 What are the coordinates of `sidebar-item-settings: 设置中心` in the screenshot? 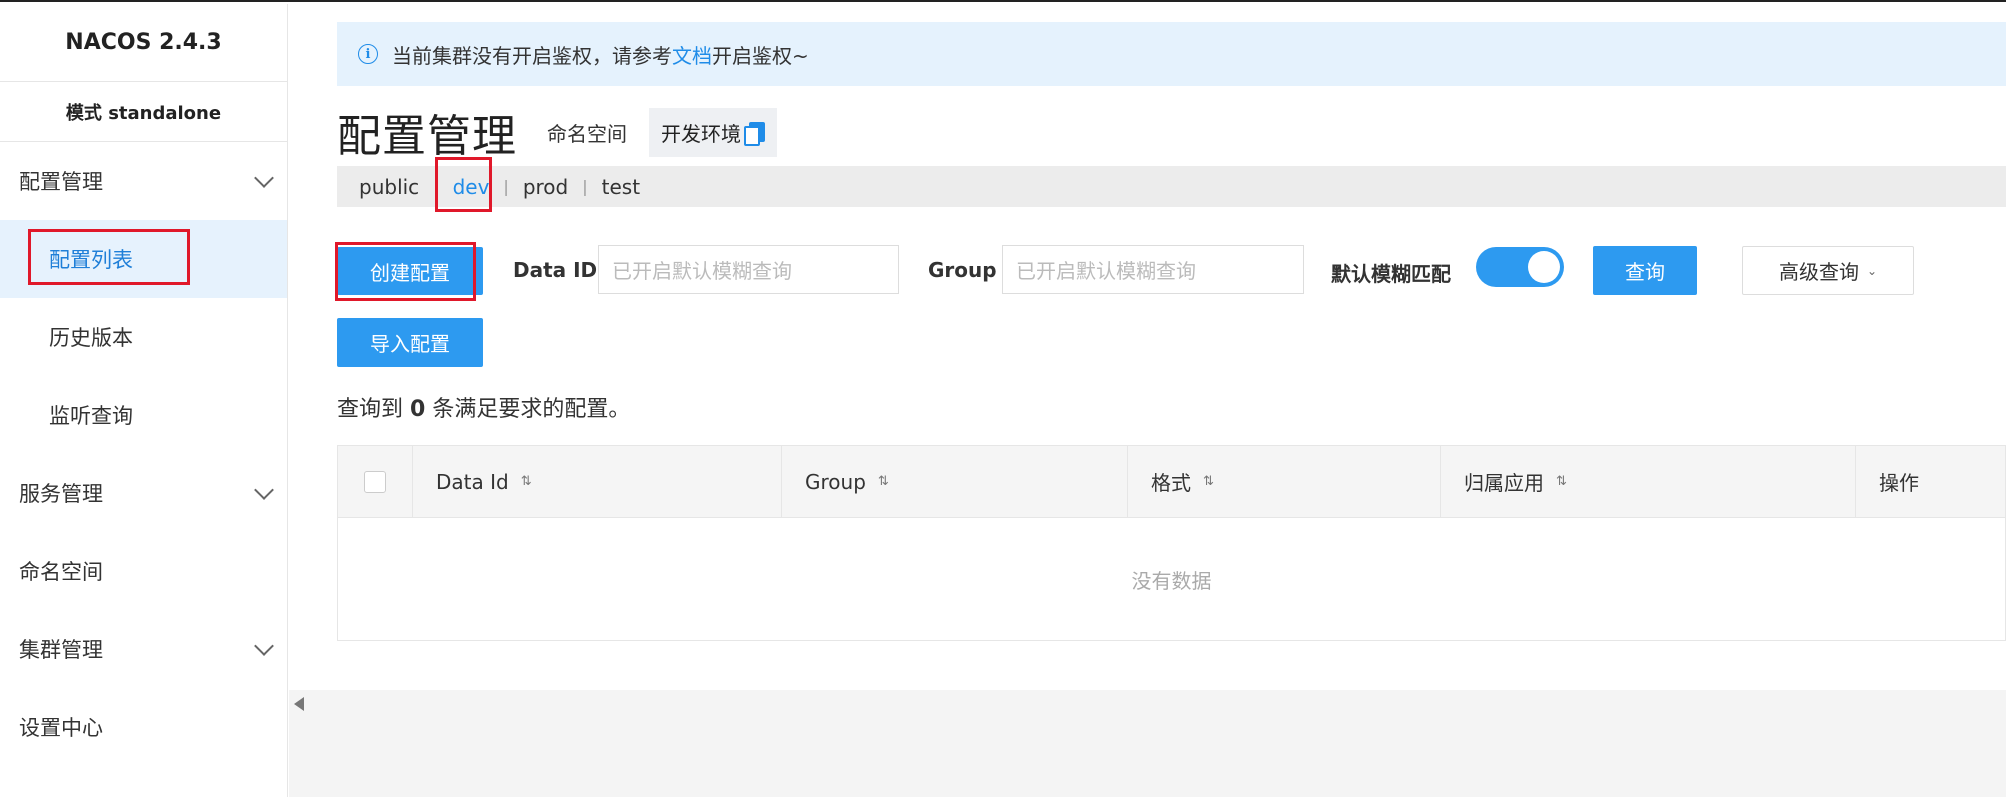 It's located at (143, 727).